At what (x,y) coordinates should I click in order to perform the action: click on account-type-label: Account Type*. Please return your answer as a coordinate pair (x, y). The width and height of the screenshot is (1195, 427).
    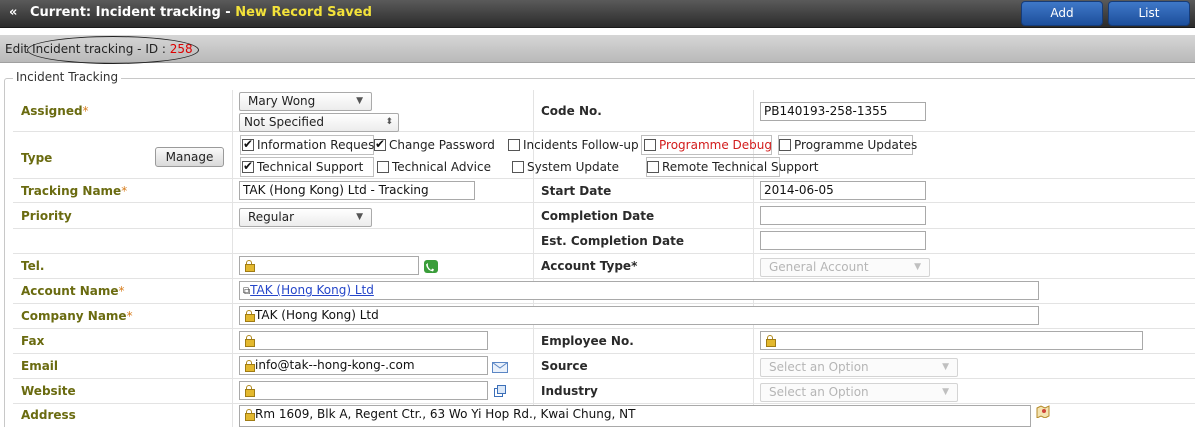
    Looking at the image, I should click on (589, 266).